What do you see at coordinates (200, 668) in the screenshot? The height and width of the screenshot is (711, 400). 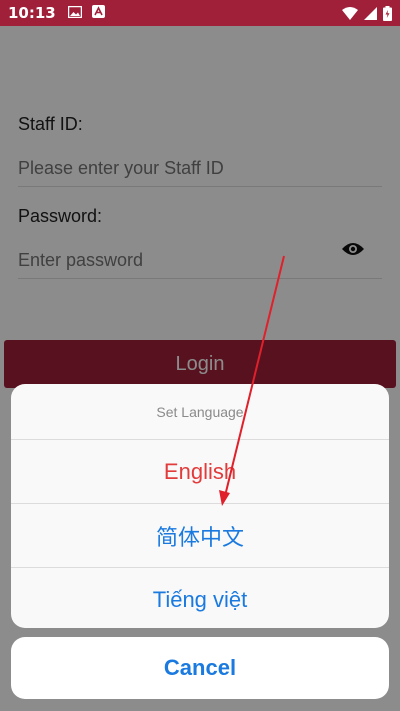 I see `cancel-button: Cancel` at bounding box center [200, 668].